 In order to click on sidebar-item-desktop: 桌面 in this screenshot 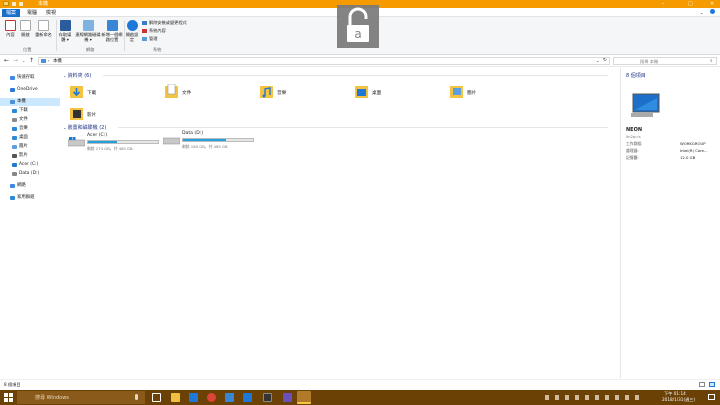, I will do `click(30, 138)`.